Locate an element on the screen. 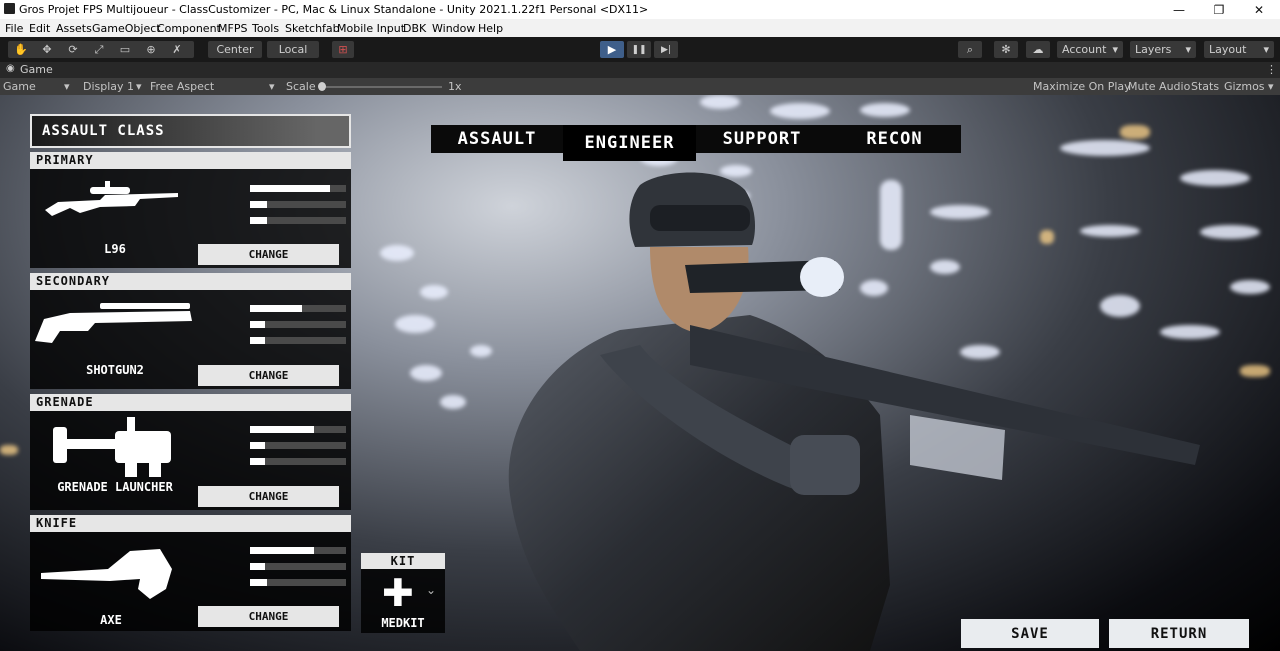  display-dropdown: Display 1 ▾ is located at coordinates (113, 86).